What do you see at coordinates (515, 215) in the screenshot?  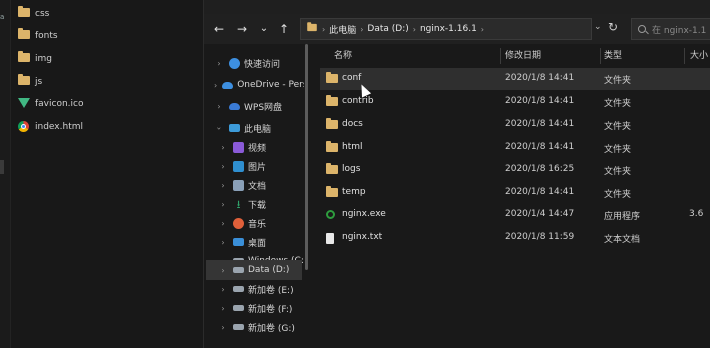 I see `file-row-nginx-exe: nginx.exe 2020/1/4 14:47 应用程序 3.6` at bounding box center [515, 215].